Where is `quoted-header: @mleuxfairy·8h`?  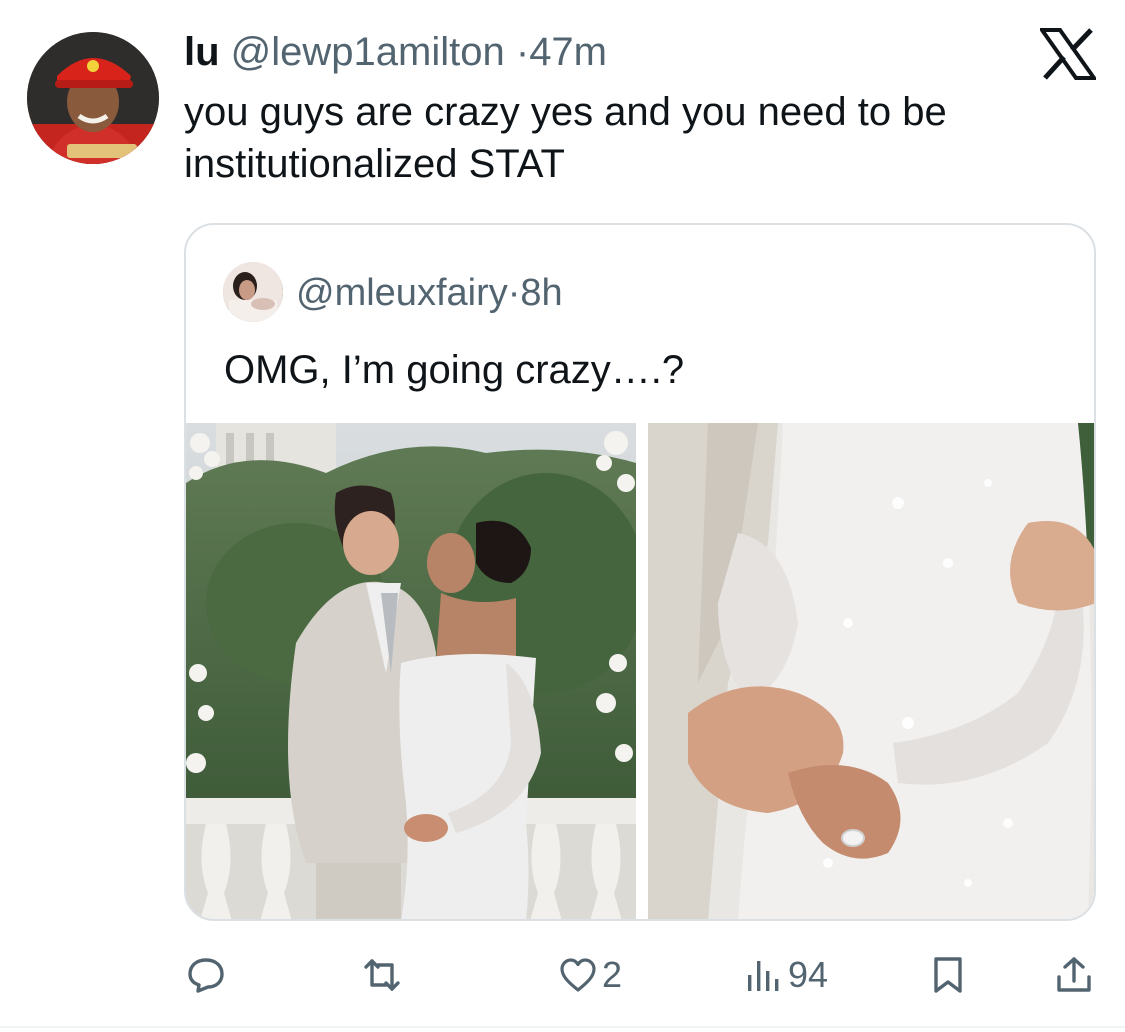 quoted-header: @mleuxfairy·8h is located at coordinates (429, 293).